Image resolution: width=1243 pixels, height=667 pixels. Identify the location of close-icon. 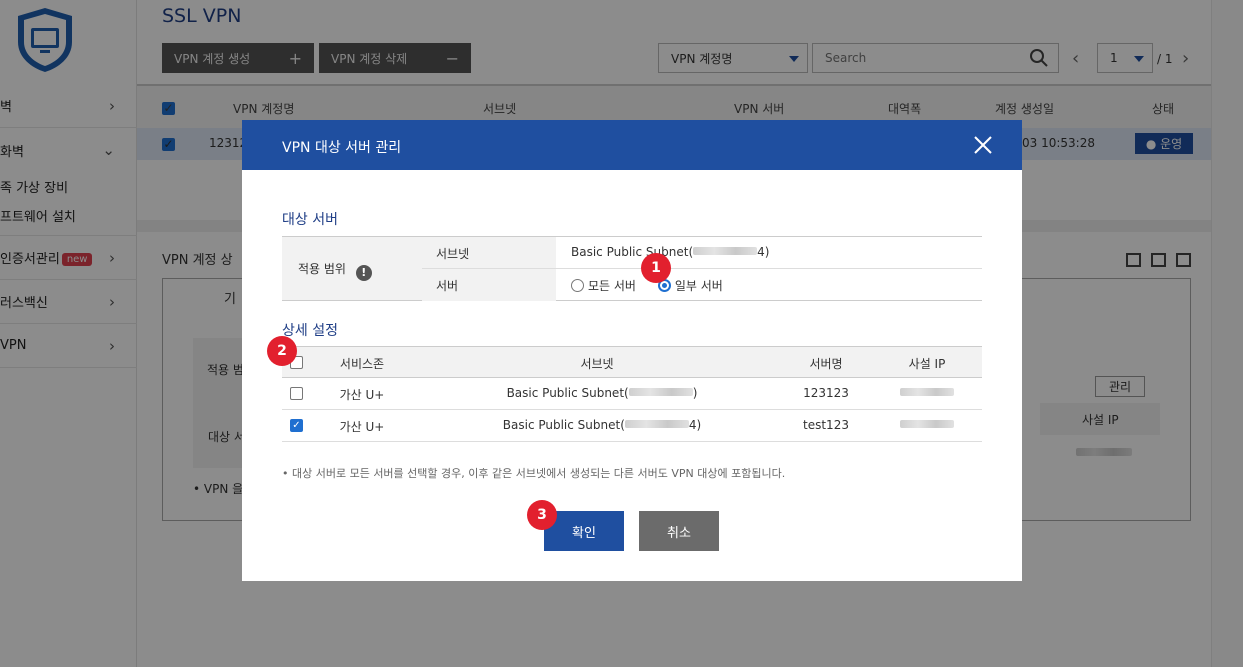
(983, 145).